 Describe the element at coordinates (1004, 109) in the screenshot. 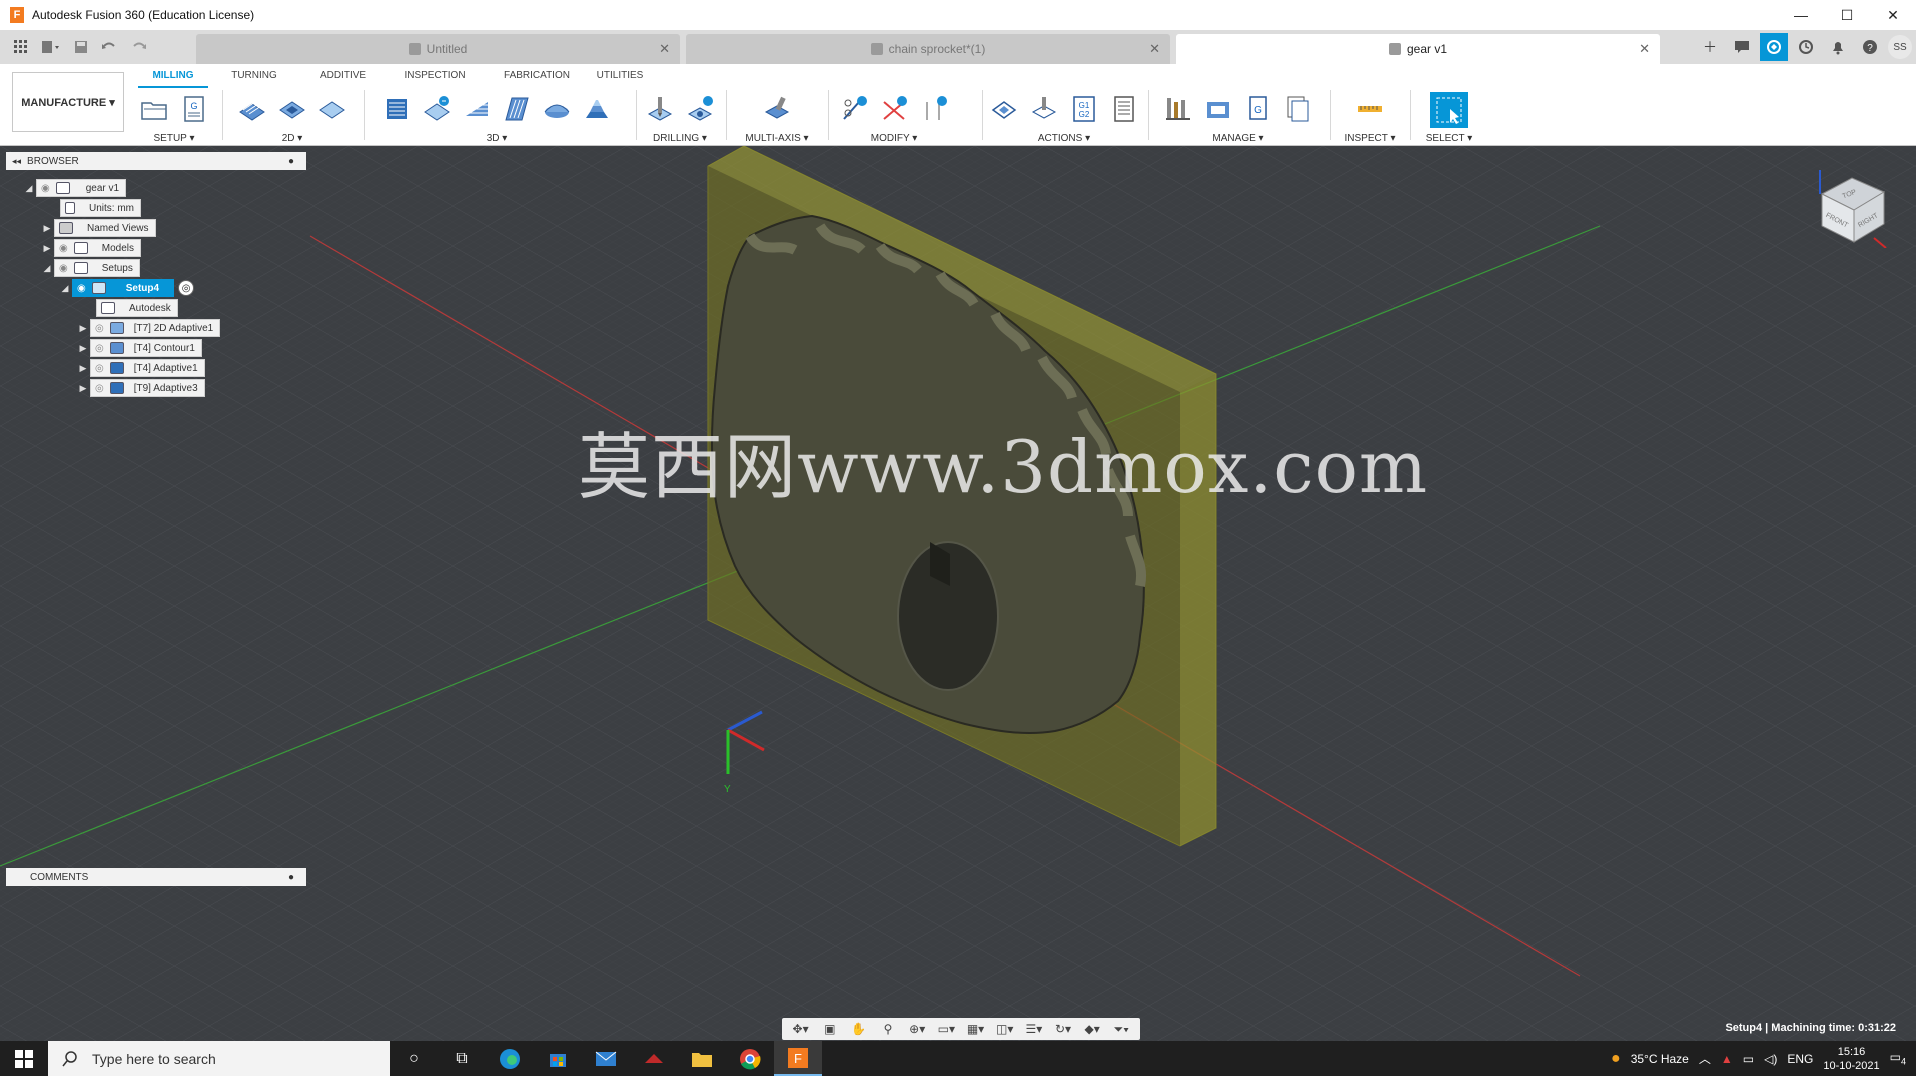

I see `simulate-icon` at that location.